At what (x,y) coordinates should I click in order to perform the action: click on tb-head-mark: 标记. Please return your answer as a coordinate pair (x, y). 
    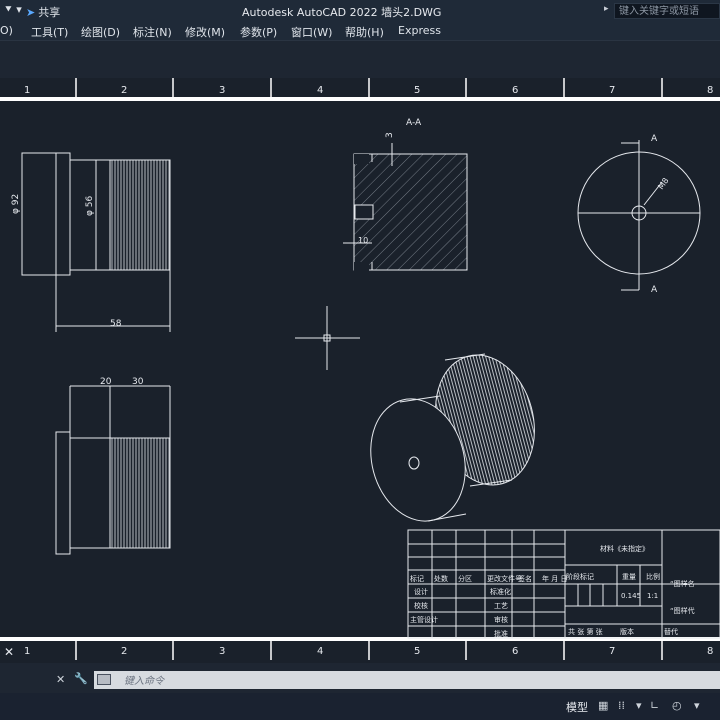
    Looking at the image, I should click on (417, 578).